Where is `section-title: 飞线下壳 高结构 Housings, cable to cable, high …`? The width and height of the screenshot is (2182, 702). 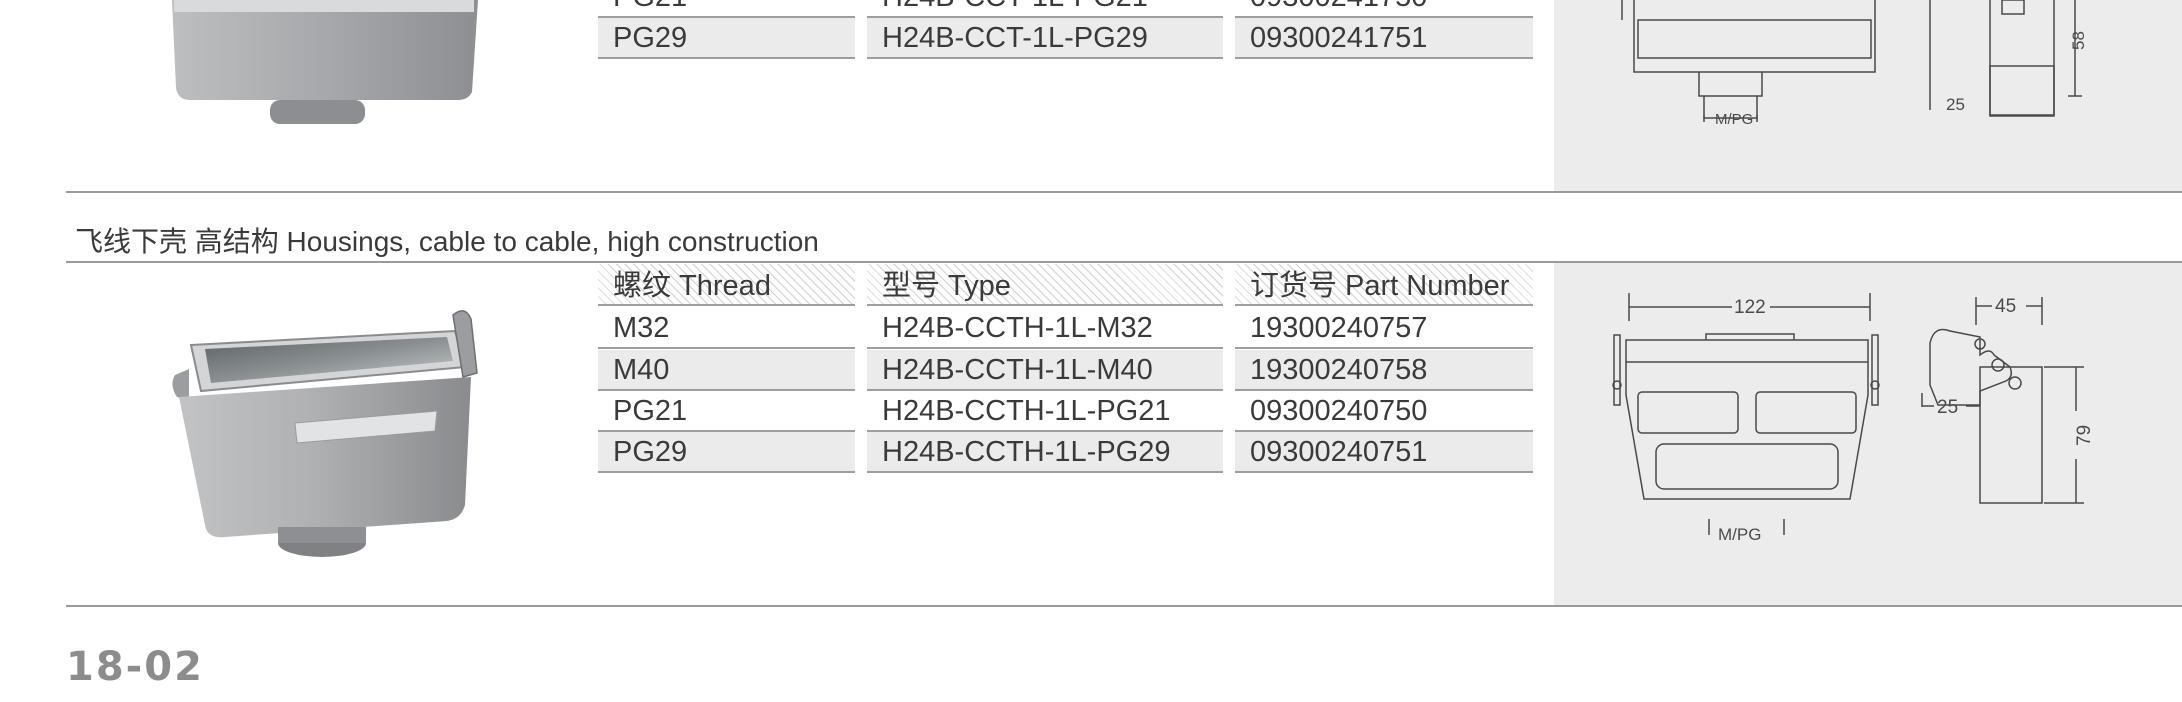 section-title: 飞线下壳 高结构 Housings, cable to cable, high … is located at coordinates (447, 241).